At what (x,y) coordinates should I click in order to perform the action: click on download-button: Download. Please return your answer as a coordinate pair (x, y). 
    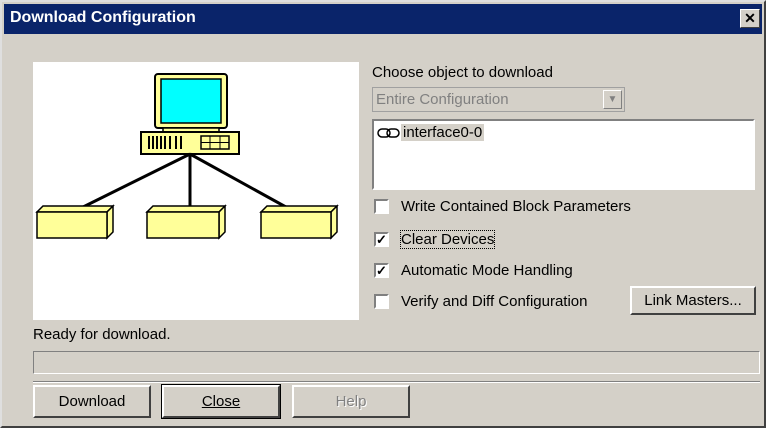
    Looking at the image, I should click on (92, 401).